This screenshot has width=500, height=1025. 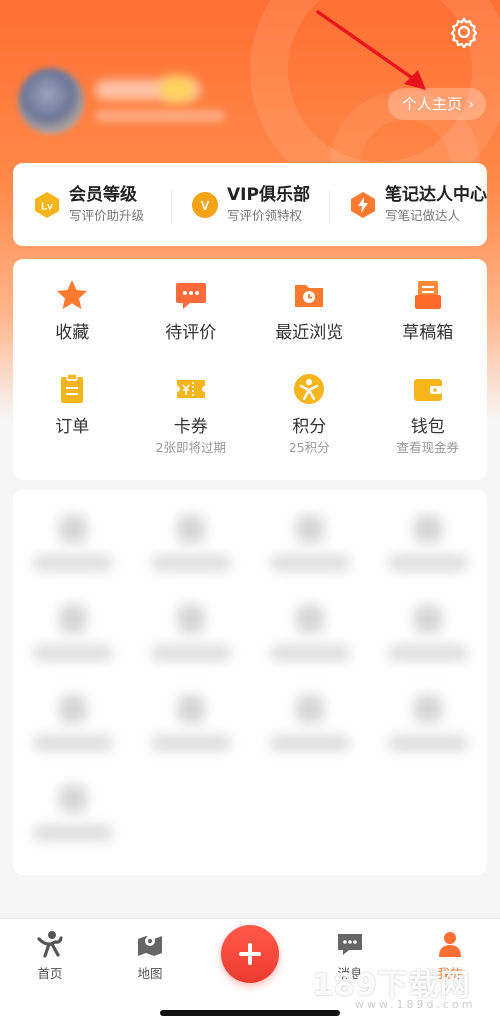 What do you see at coordinates (427, 447) in the screenshot?
I see `wallet-cash-coupon-note: 查看现金券` at bounding box center [427, 447].